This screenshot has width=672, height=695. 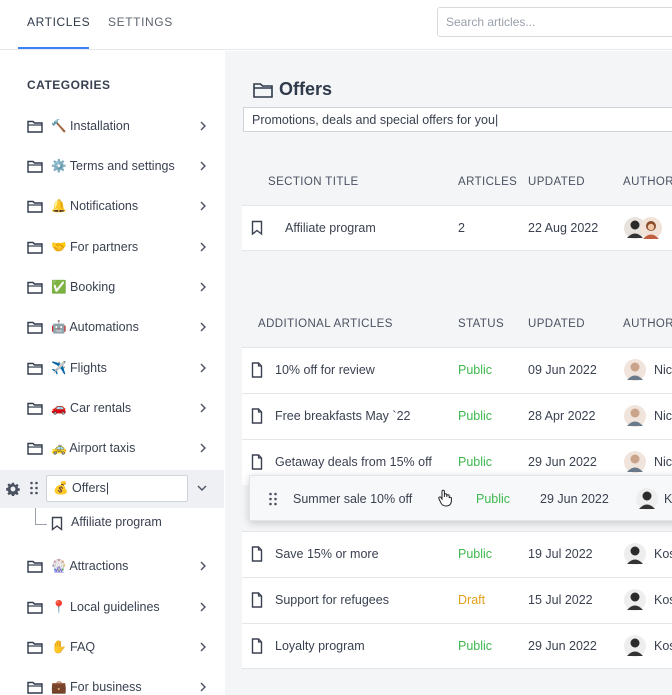 I want to click on tab-settings: SETTINGS, so click(x=140, y=22).